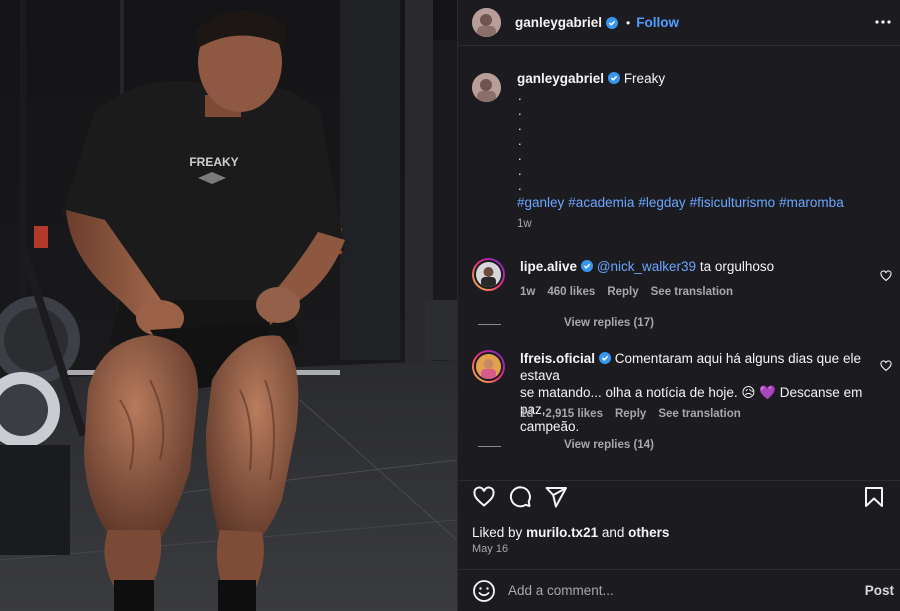 This screenshot has width=900, height=611. I want to click on comment-likes: 460 likes, so click(571, 292).